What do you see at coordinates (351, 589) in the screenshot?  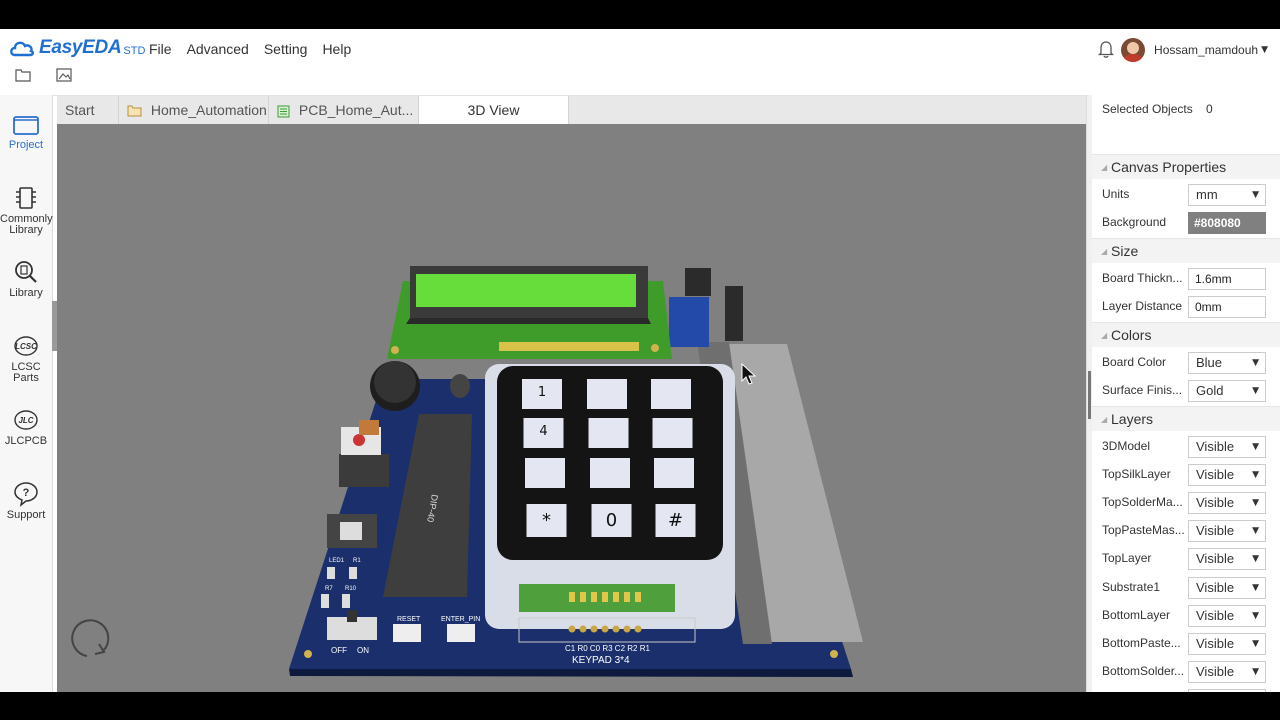 I see `r10-label: R10` at bounding box center [351, 589].